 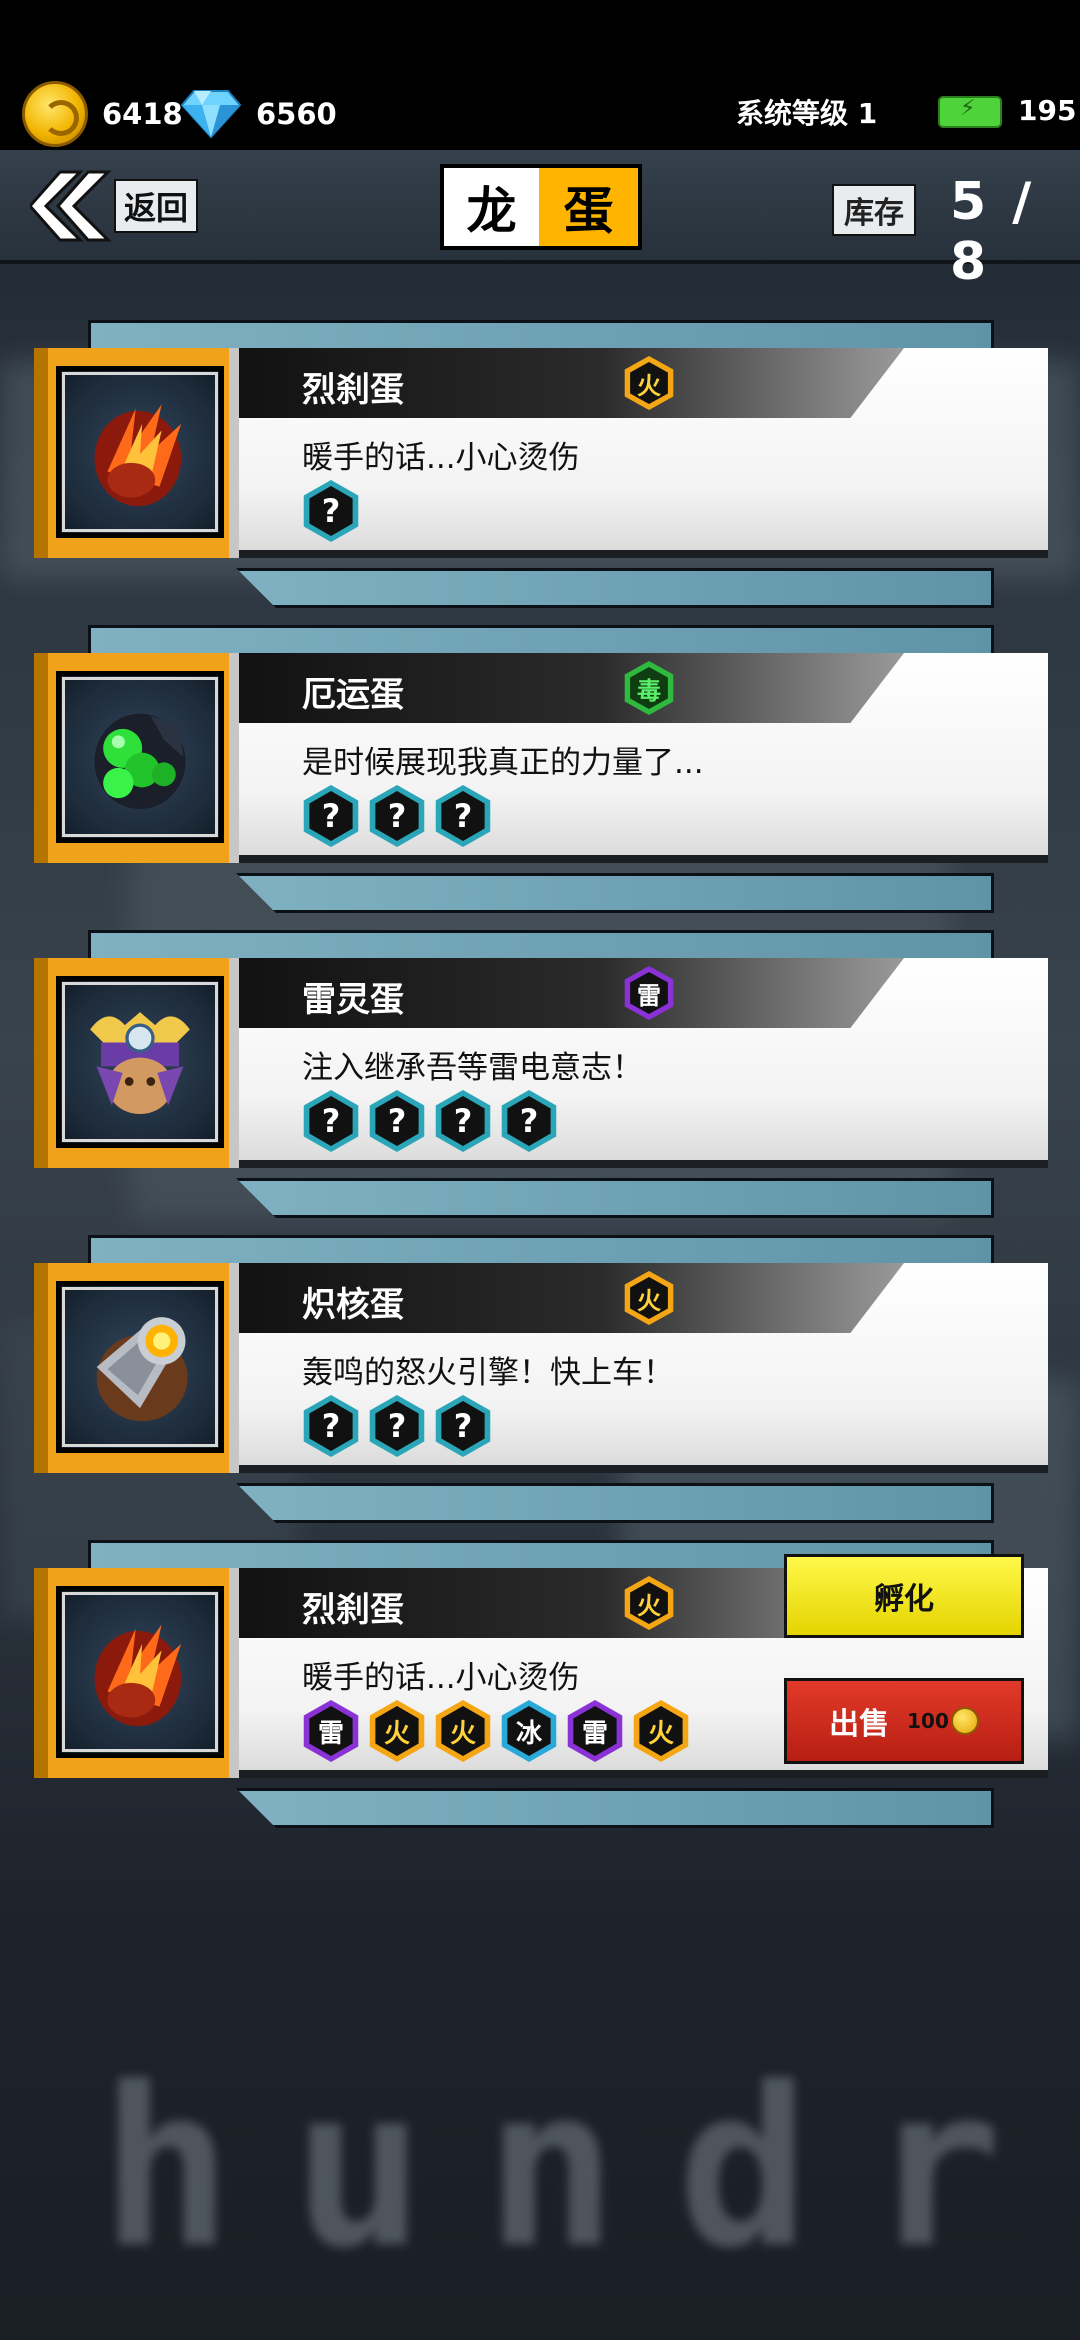 I want to click on sell-price: 100, so click(x=928, y=1721).